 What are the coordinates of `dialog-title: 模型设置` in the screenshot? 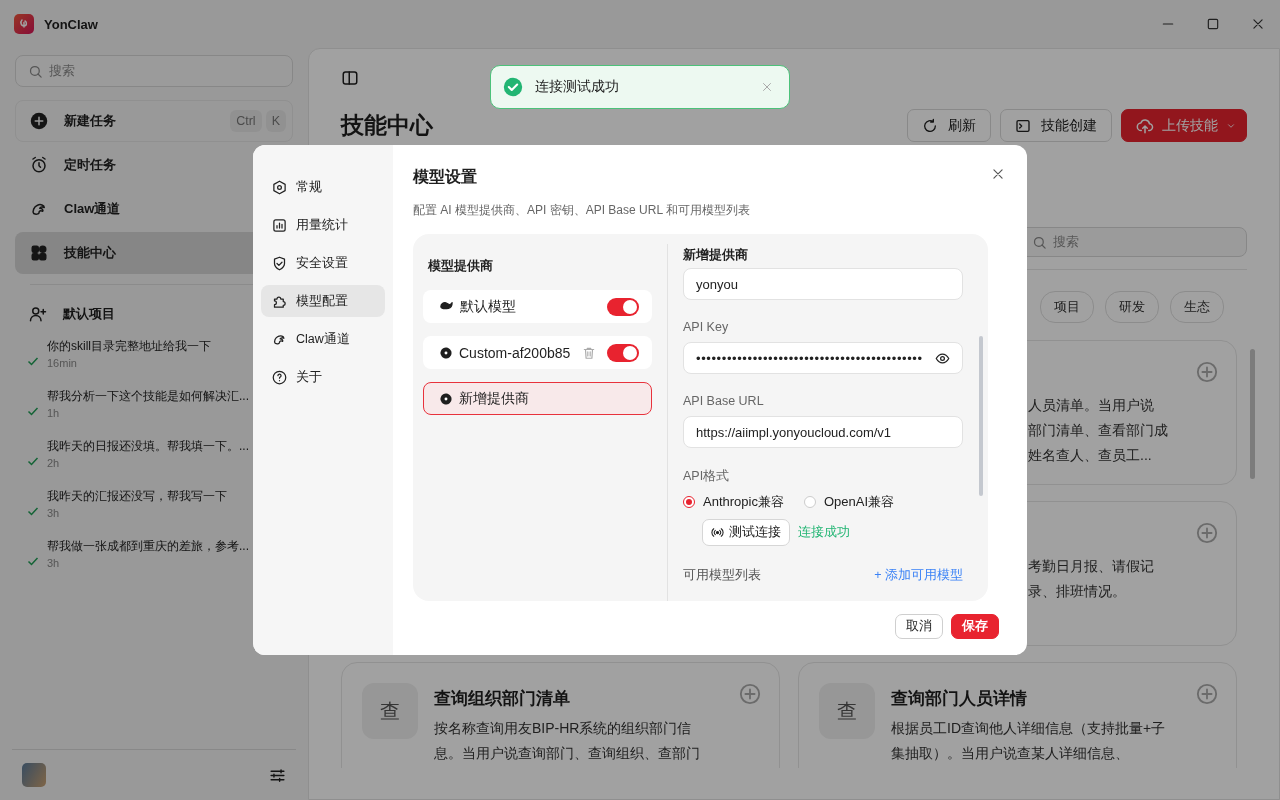 It's located at (445, 177).